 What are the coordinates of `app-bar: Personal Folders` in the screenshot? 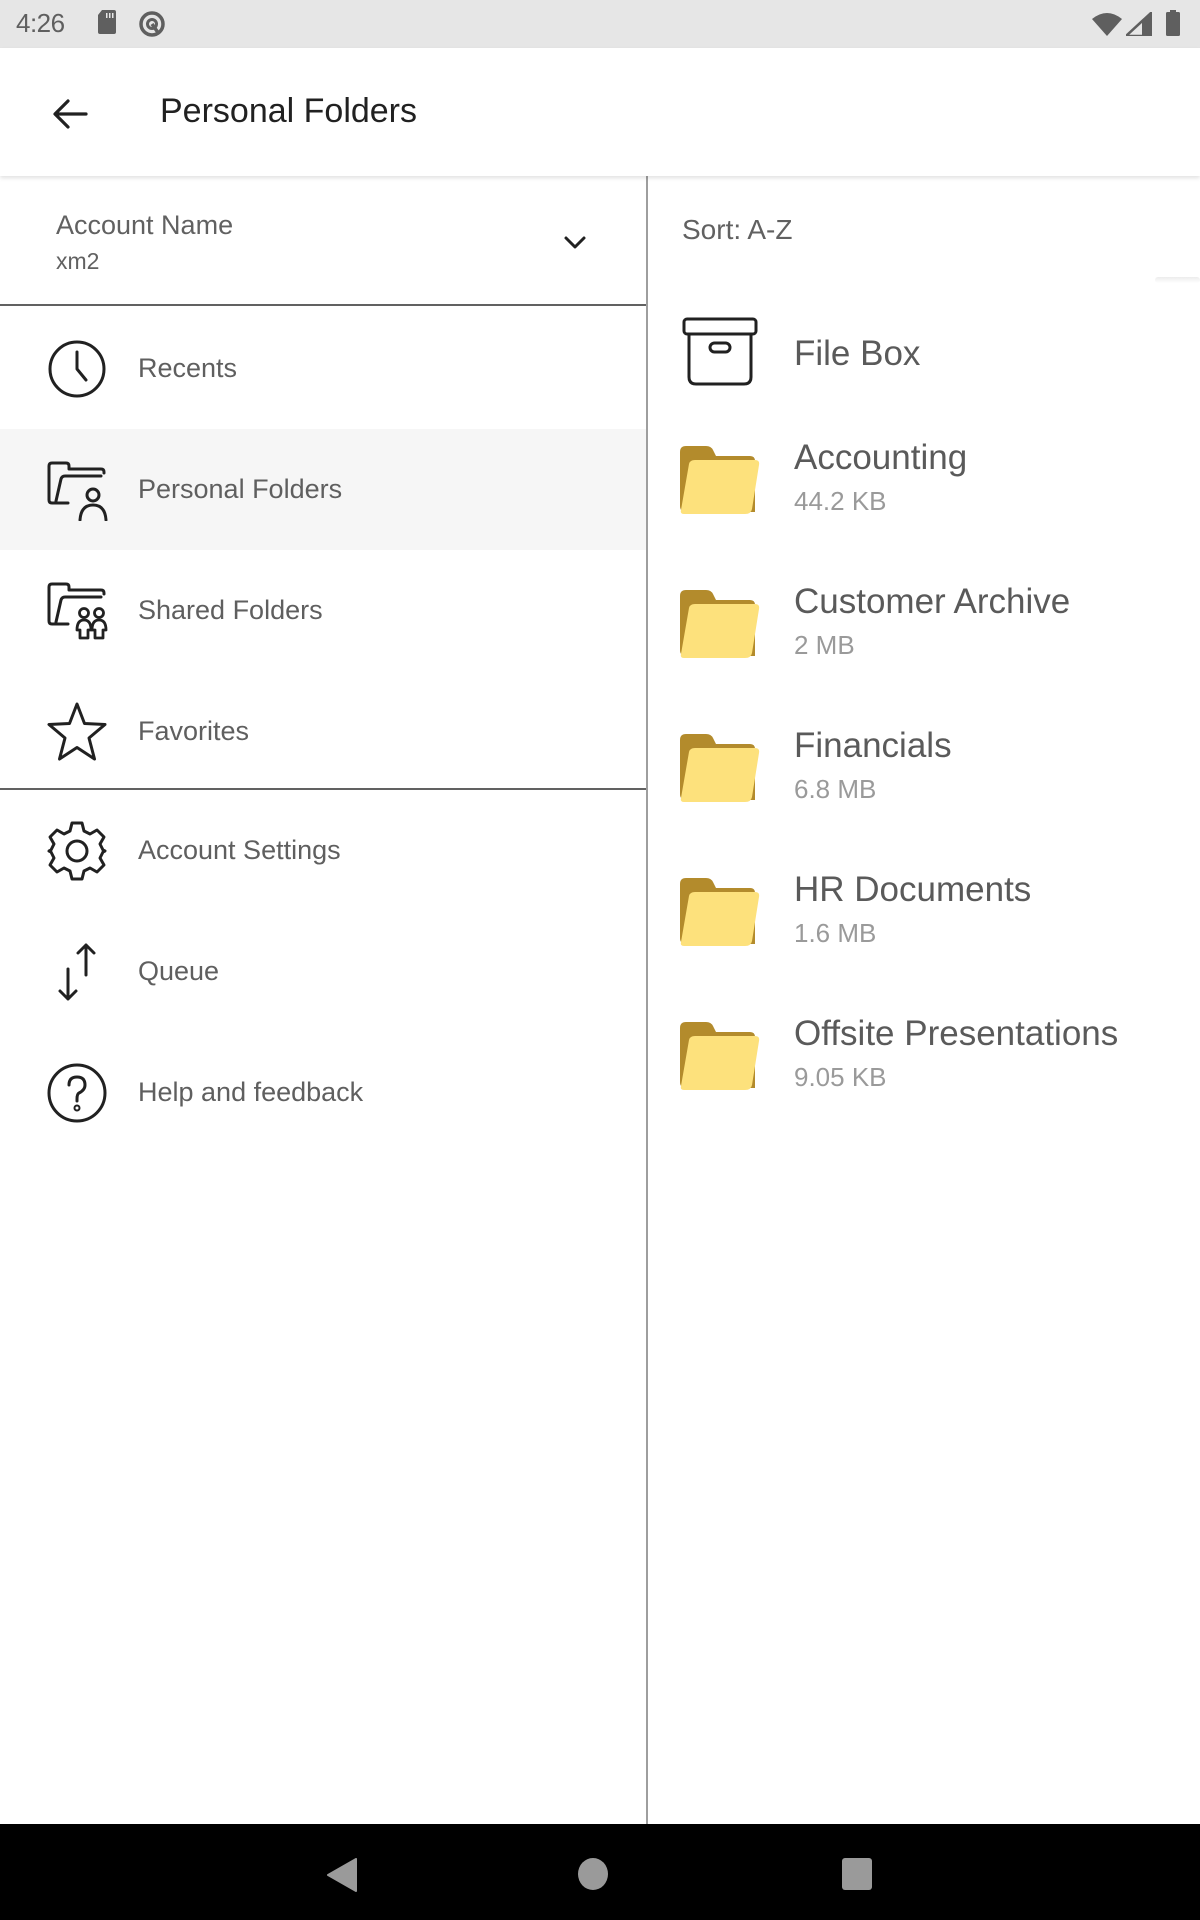 It's located at (600, 112).